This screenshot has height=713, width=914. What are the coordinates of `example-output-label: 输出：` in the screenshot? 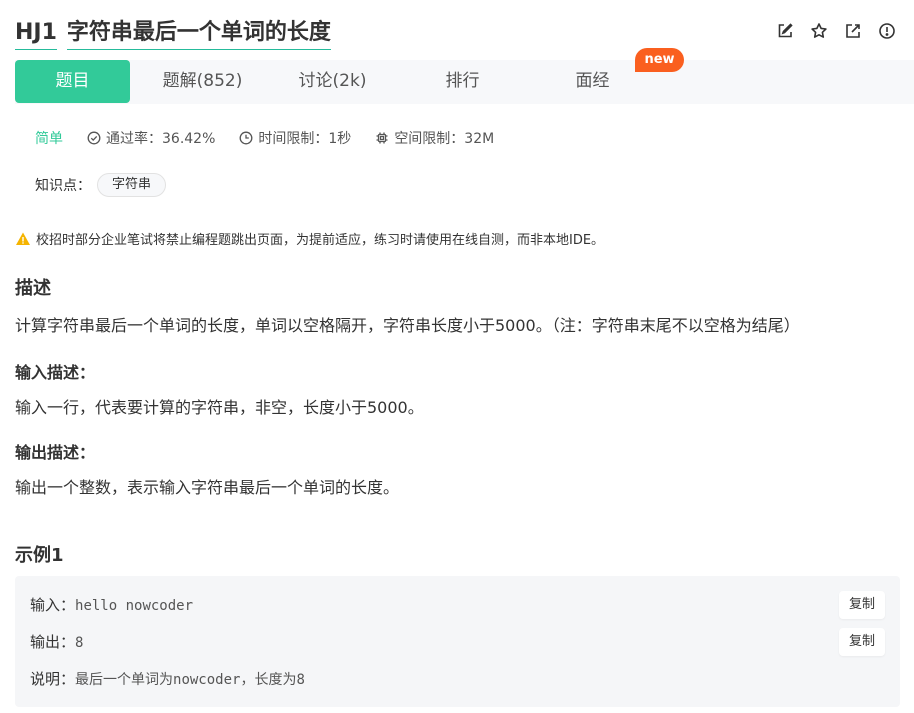 It's located at (53, 642).